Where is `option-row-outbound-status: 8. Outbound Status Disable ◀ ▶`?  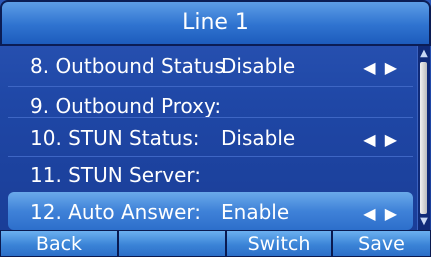
option-row-outbound-status: 8. Outbound Status Disable ◀ ▶ is located at coordinates (210, 66).